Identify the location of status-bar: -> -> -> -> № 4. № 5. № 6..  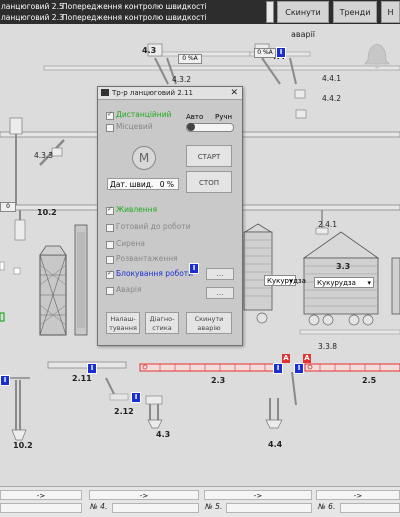
(200, 501).